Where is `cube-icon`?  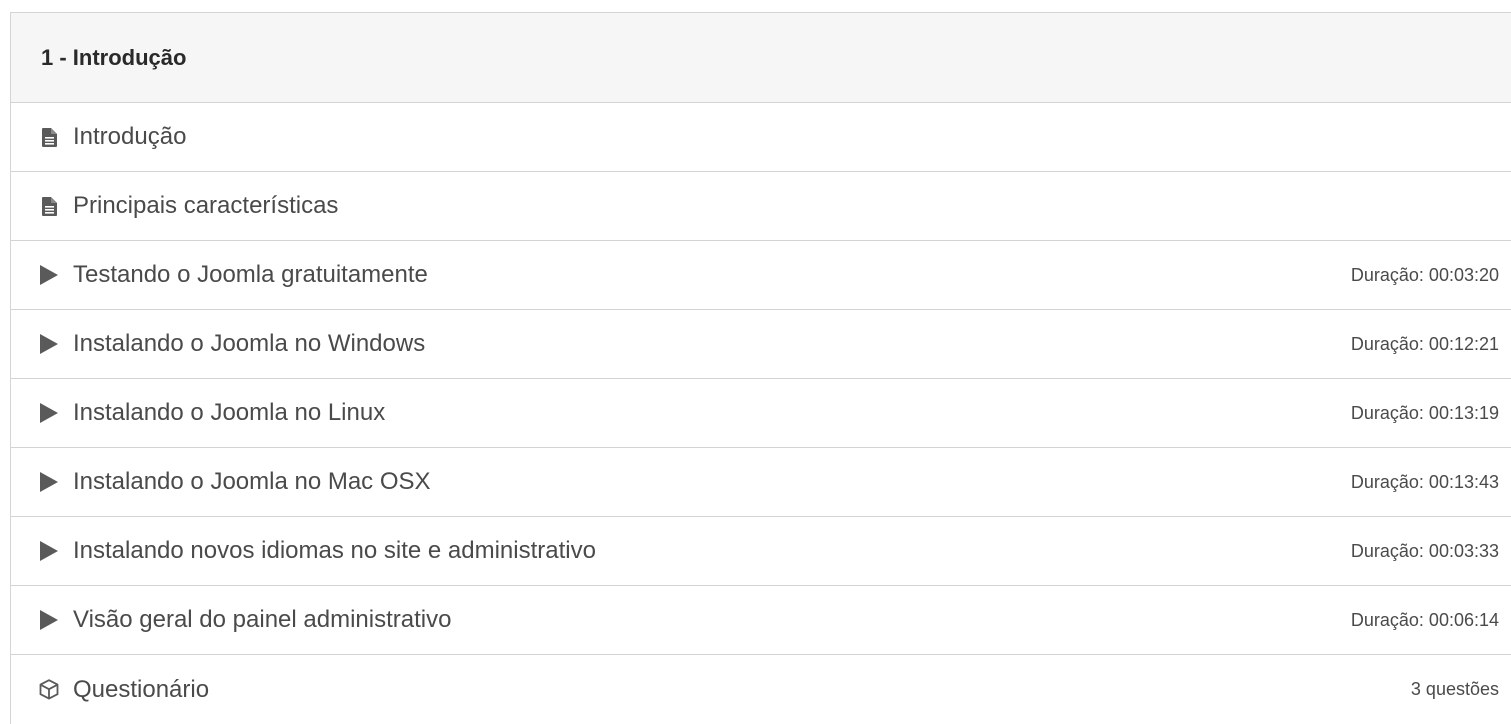 cube-icon is located at coordinates (49, 690).